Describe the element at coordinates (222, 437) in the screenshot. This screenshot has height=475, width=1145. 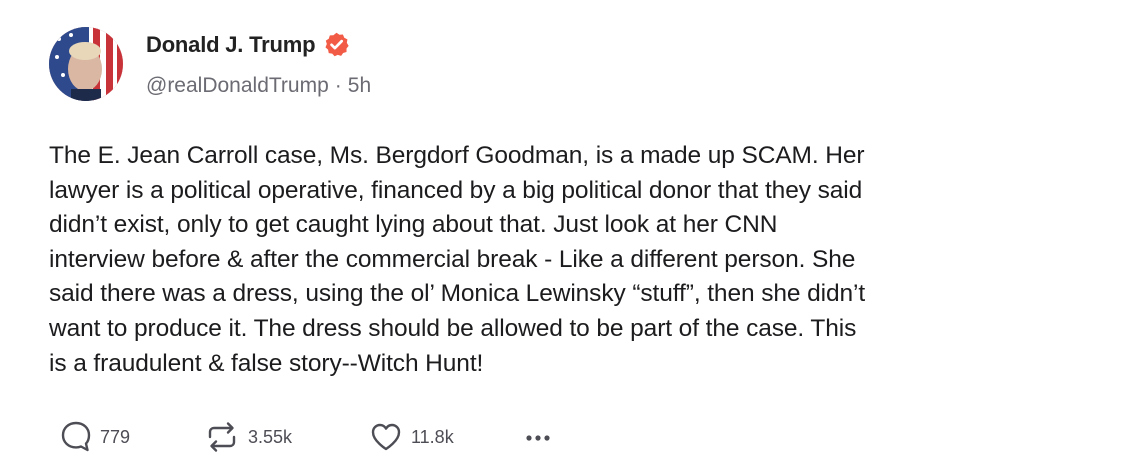
I see `repost-arrows-icon` at that location.